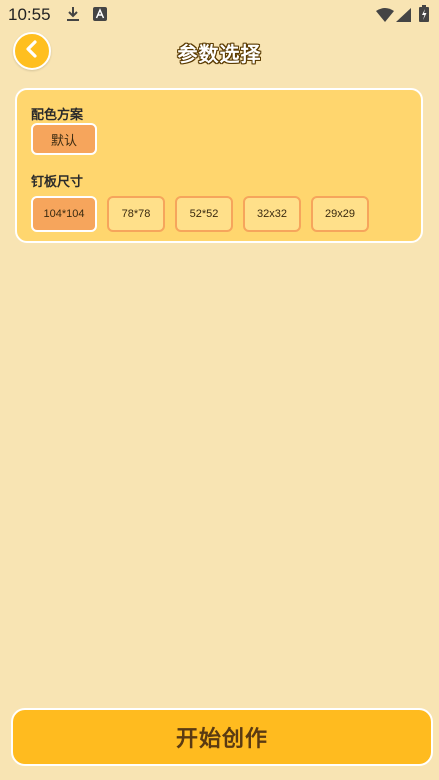 The width and height of the screenshot is (439, 780). I want to click on option-label: 默认, so click(63, 140).